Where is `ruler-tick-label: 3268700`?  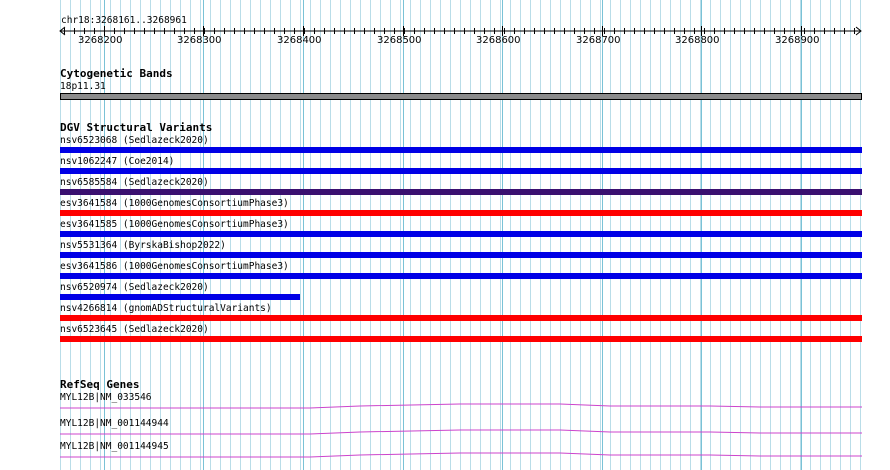
ruler-tick-label: 3268700 is located at coordinates (598, 40).